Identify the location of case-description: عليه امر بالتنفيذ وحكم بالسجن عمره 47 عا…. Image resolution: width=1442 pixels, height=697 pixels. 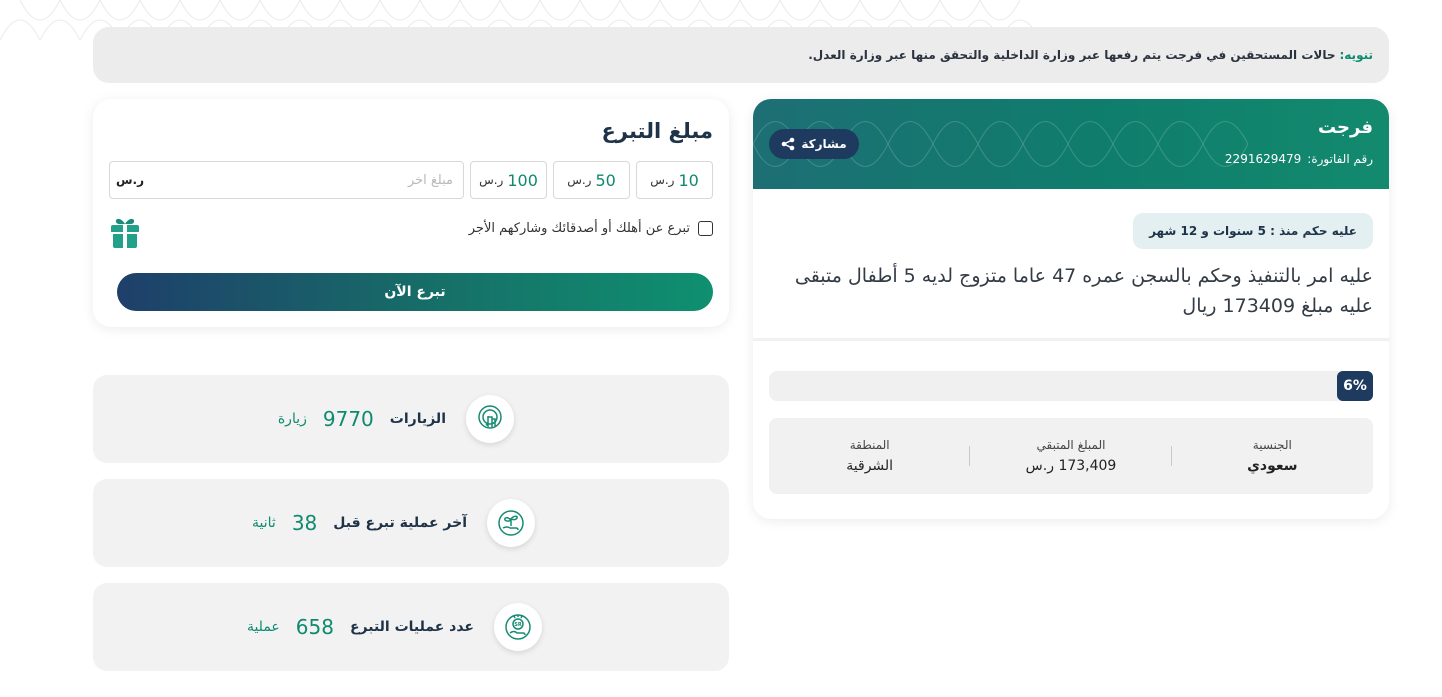
(1083, 291).